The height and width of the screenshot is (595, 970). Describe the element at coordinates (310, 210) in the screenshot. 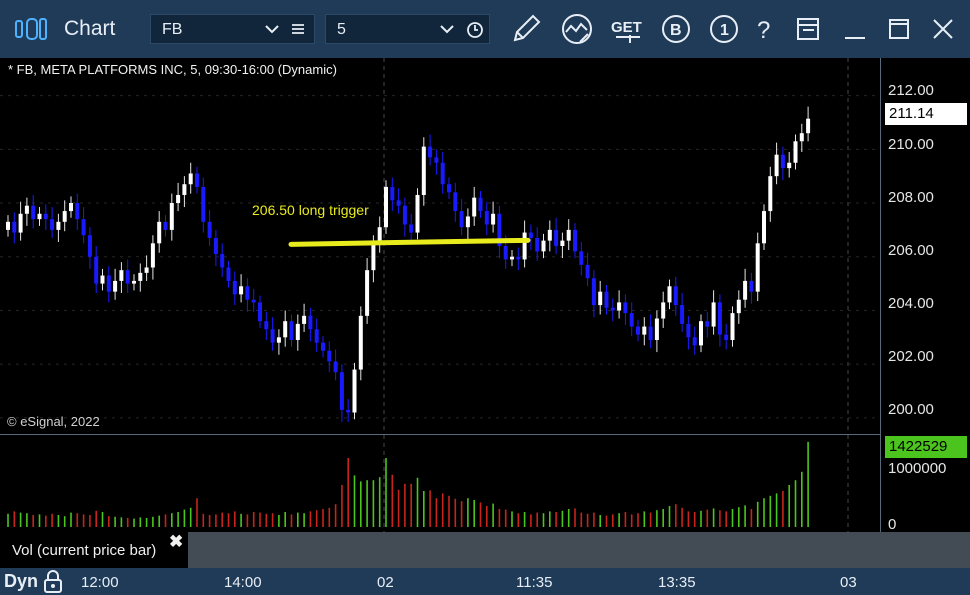

I see `chart-annotation: 206.50 long trigger` at that location.